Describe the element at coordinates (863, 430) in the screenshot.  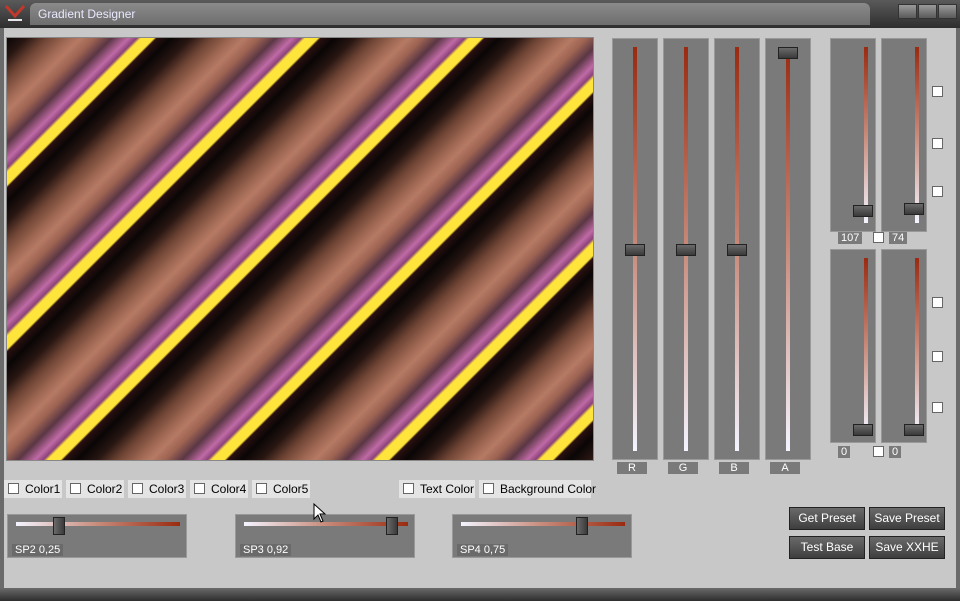
I see `side-slider-bottom-left-thumb` at that location.